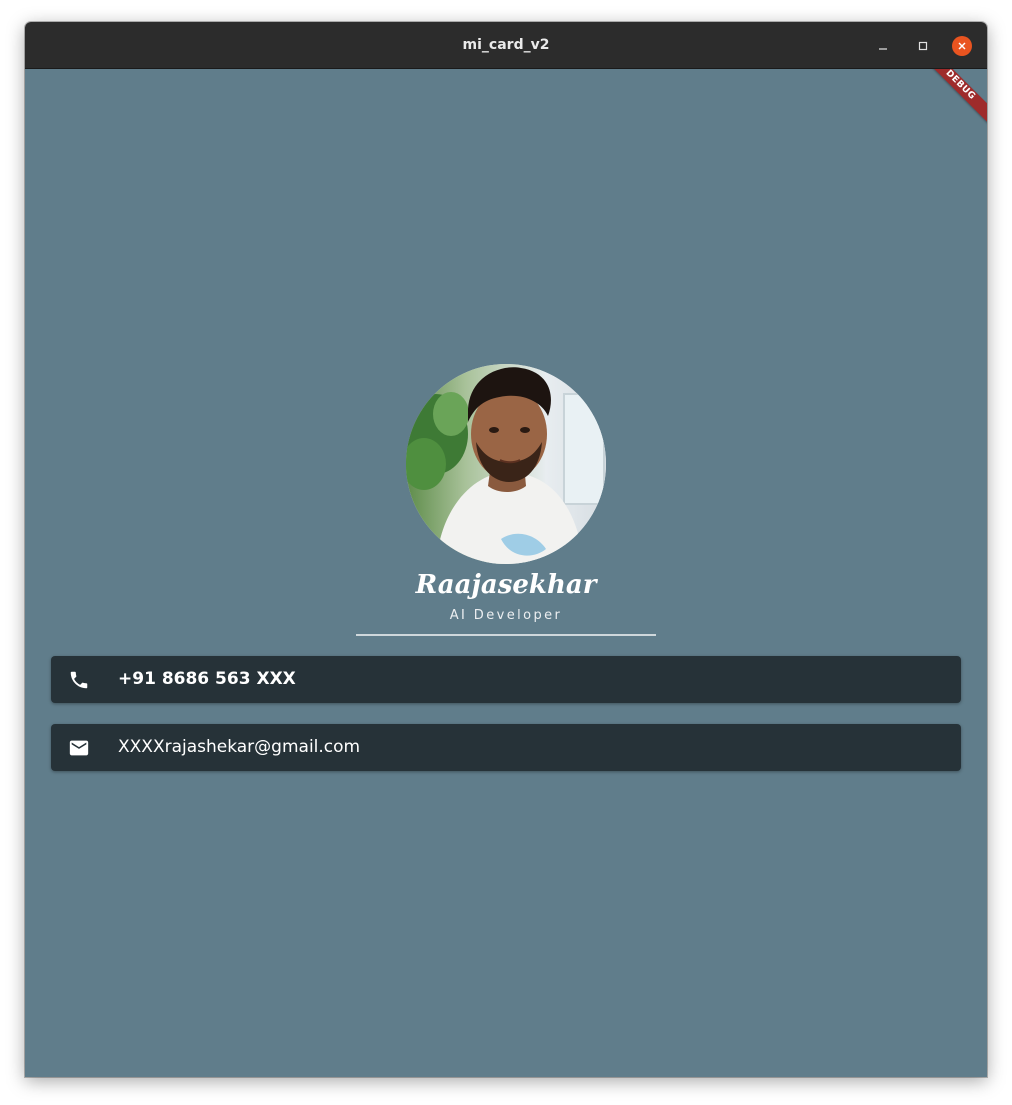  What do you see at coordinates (506, 747) in the screenshot?
I see `email-card: XXXXrajashekar@gmail.com` at bounding box center [506, 747].